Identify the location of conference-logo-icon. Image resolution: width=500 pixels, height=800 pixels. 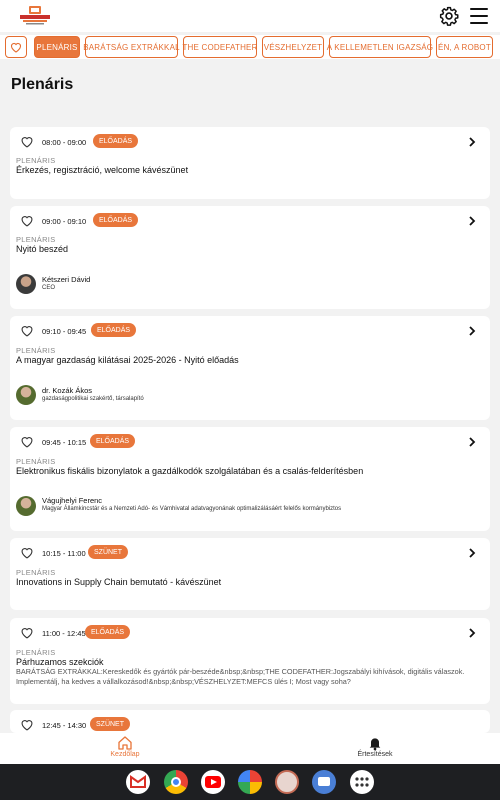
(35, 16).